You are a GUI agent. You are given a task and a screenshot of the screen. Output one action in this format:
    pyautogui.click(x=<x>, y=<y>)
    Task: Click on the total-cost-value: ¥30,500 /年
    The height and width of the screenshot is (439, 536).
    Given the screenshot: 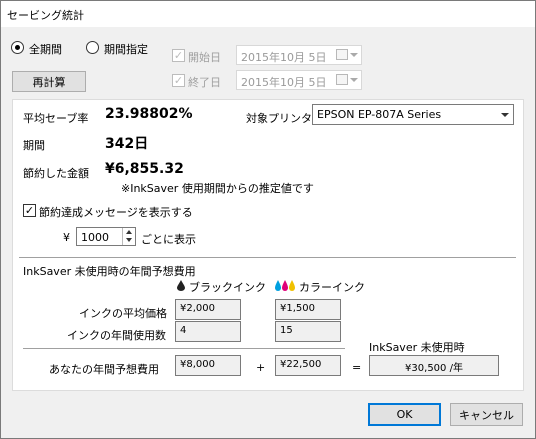 What is the action you would take?
    pyautogui.click(x=434, y=368)
    